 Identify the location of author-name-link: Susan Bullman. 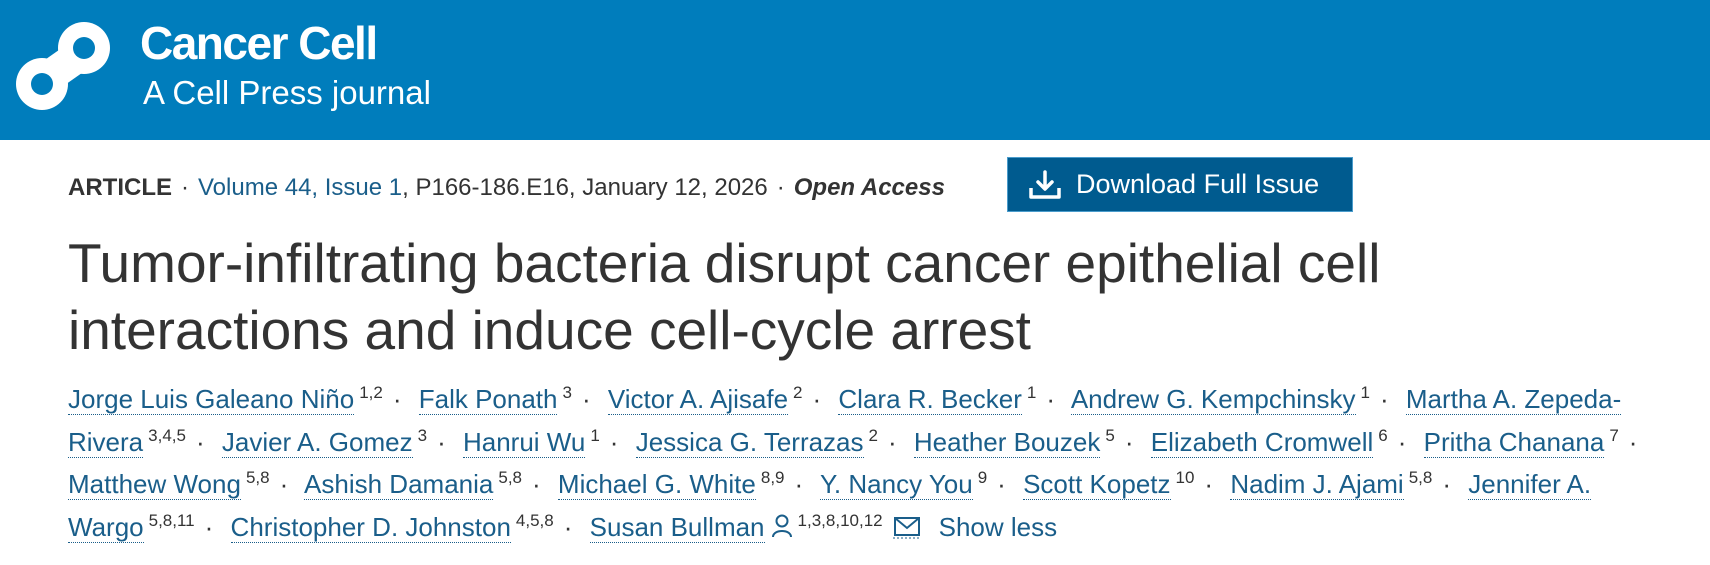
(677, 527).